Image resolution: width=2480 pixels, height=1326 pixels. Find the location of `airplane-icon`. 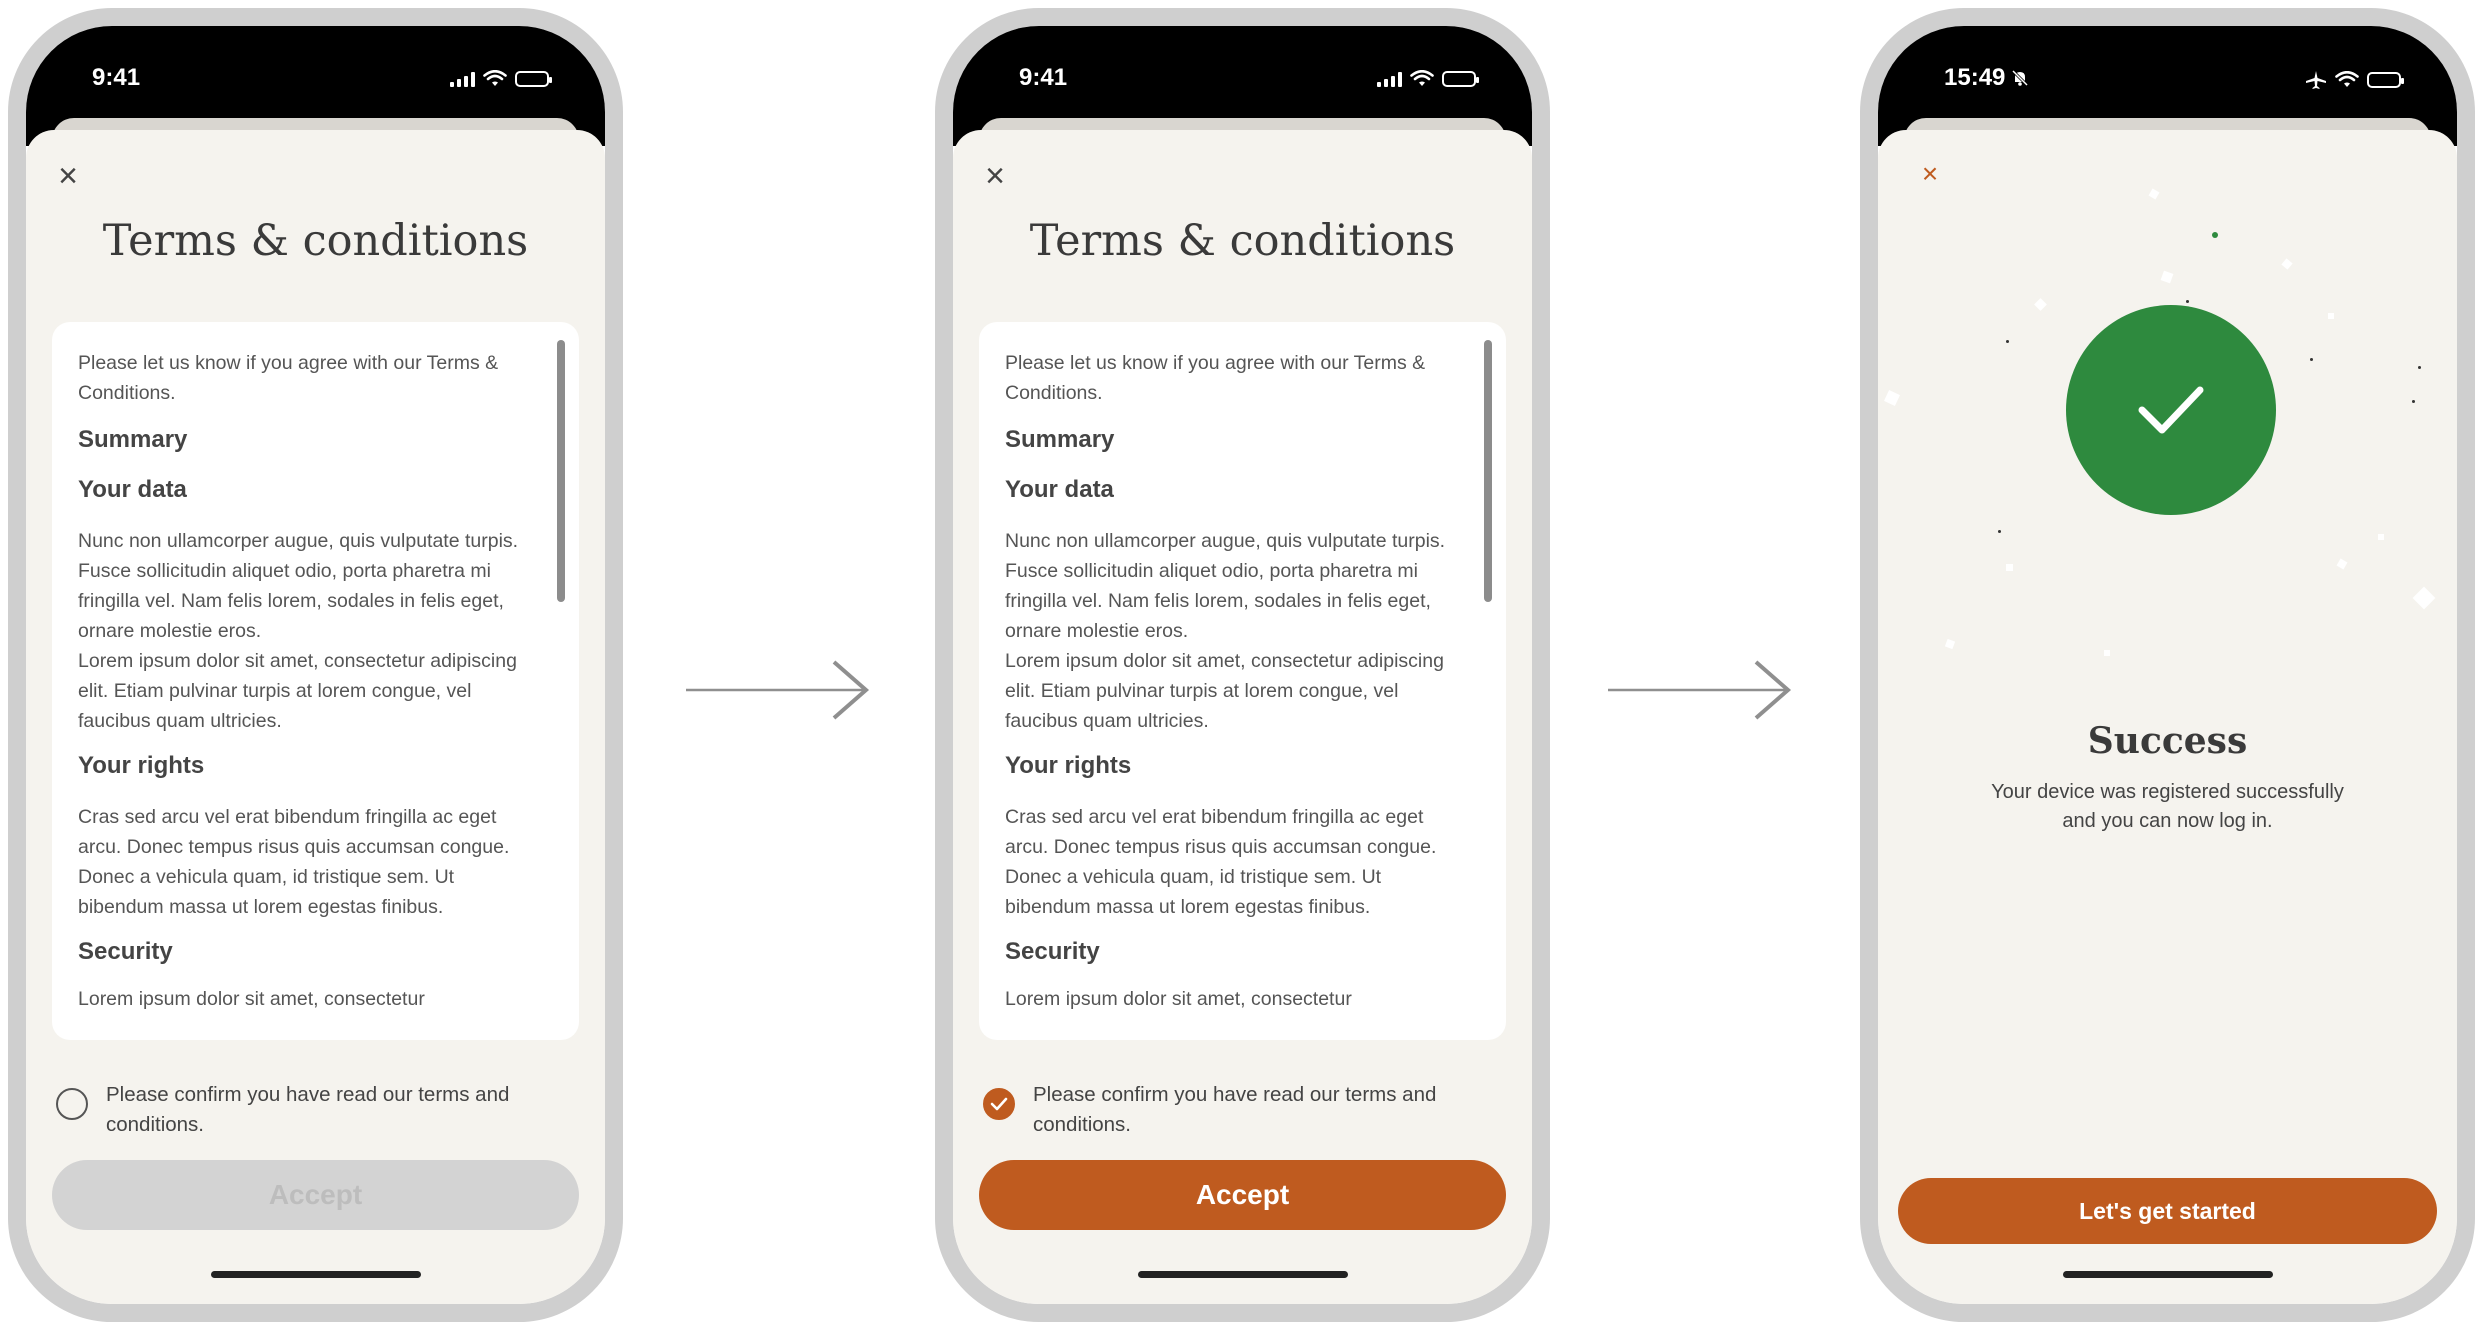

airplane-icon is located at coordinates (2316, 80).